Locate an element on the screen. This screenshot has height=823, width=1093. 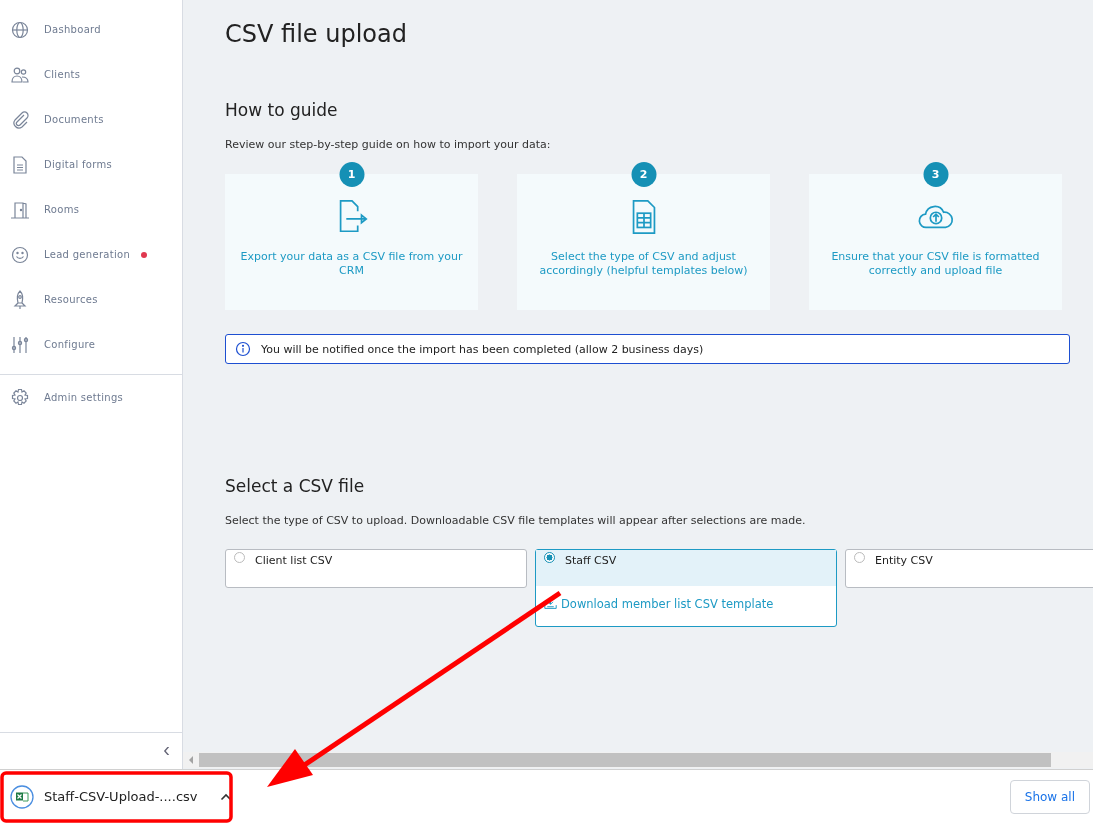
csv-option-card: Entity CSV is located at coordinates (969, 568).